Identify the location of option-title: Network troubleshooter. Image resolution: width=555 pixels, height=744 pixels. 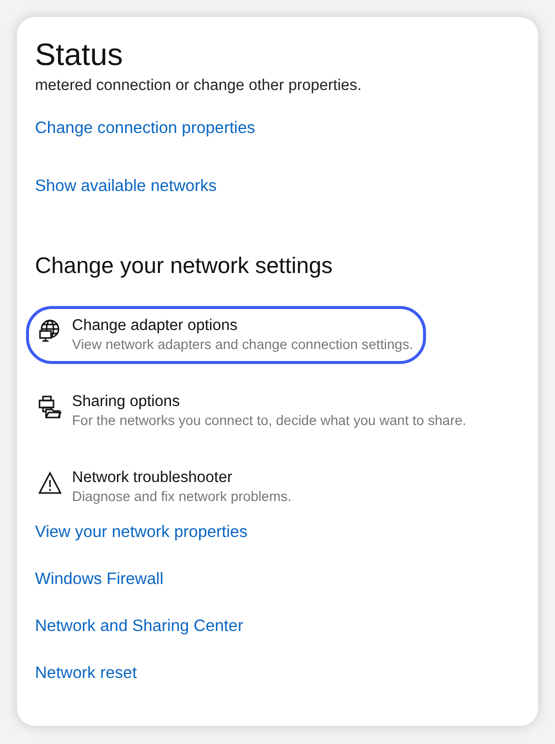
(153, 478).